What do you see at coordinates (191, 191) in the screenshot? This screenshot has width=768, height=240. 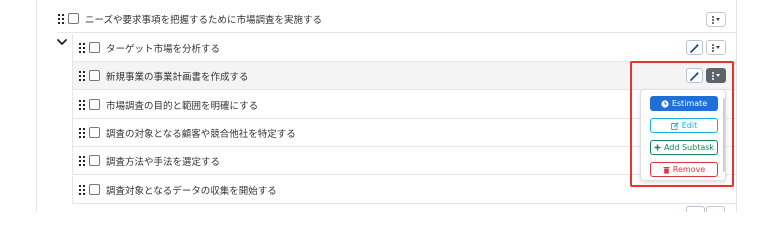 I see `task-label: 調査対象となるデータの収集を開始する` at bounding box center [191, 191].